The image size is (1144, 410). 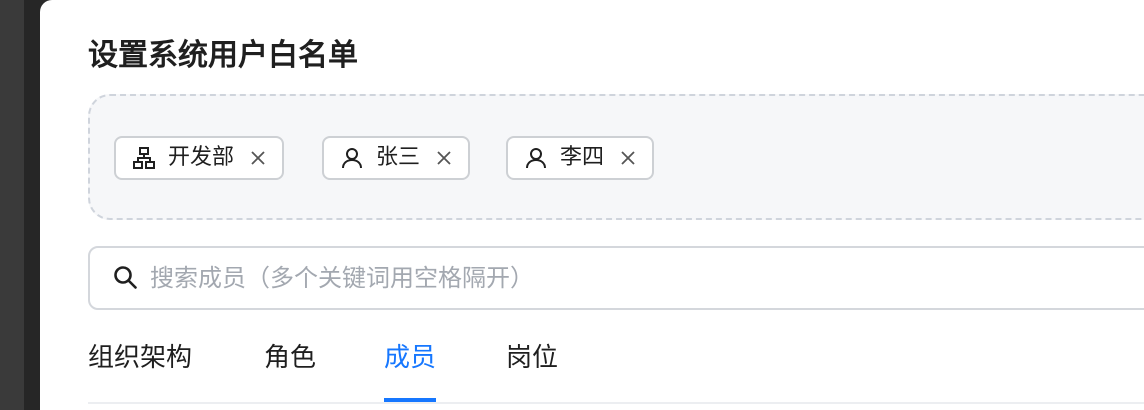 I want to click on selected-tag-user: 张三, so click(x=396, y=158).